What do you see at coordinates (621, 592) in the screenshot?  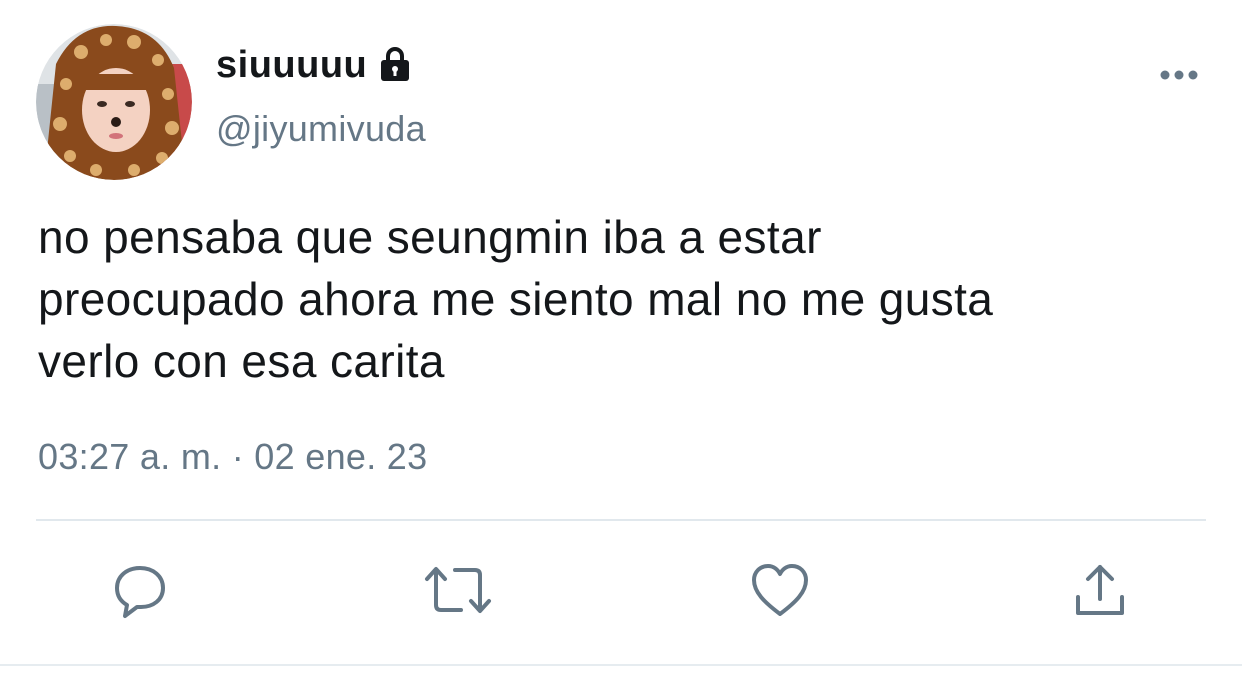 I see `action-bar` at bounding box center [621, 592].